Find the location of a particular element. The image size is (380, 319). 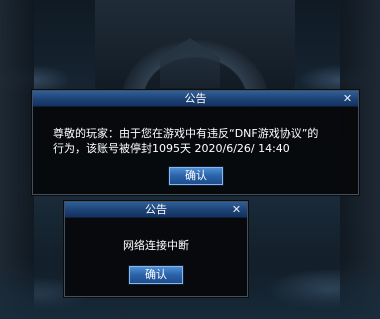

ban-notice-confirm-button: 确认 is located at coordinates (196, 176).